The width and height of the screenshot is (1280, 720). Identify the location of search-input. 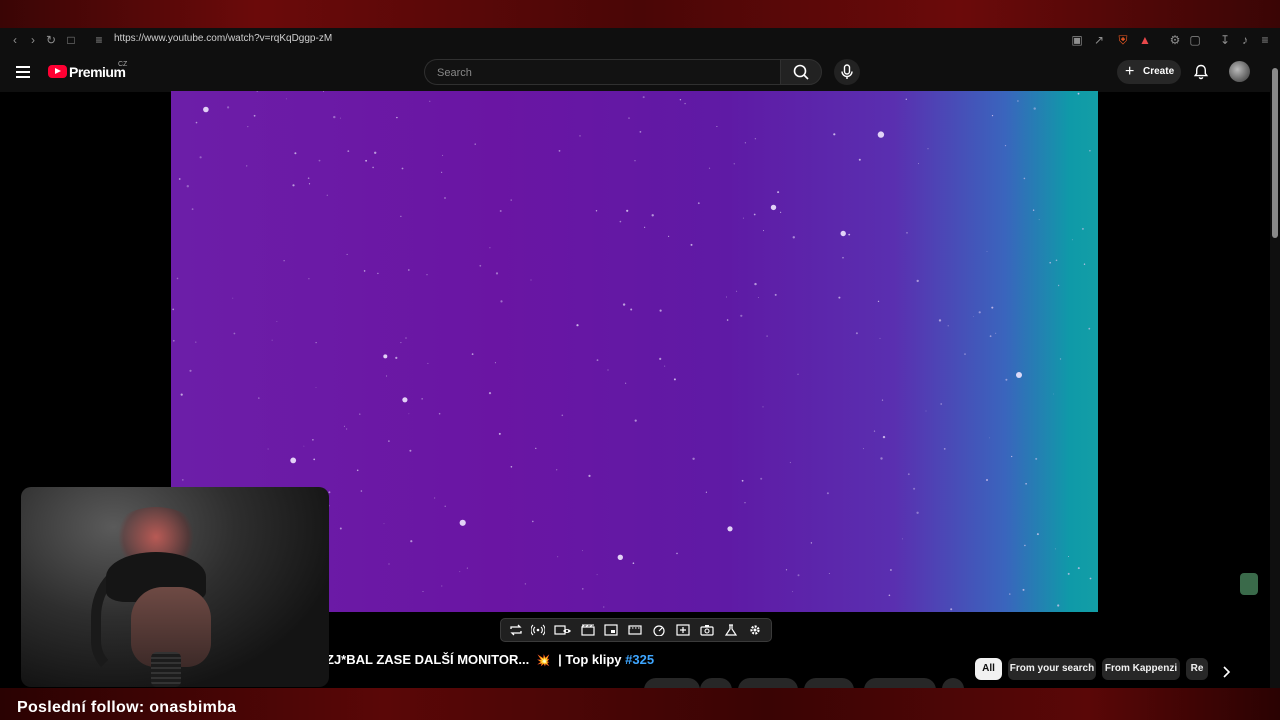
(602, 73).